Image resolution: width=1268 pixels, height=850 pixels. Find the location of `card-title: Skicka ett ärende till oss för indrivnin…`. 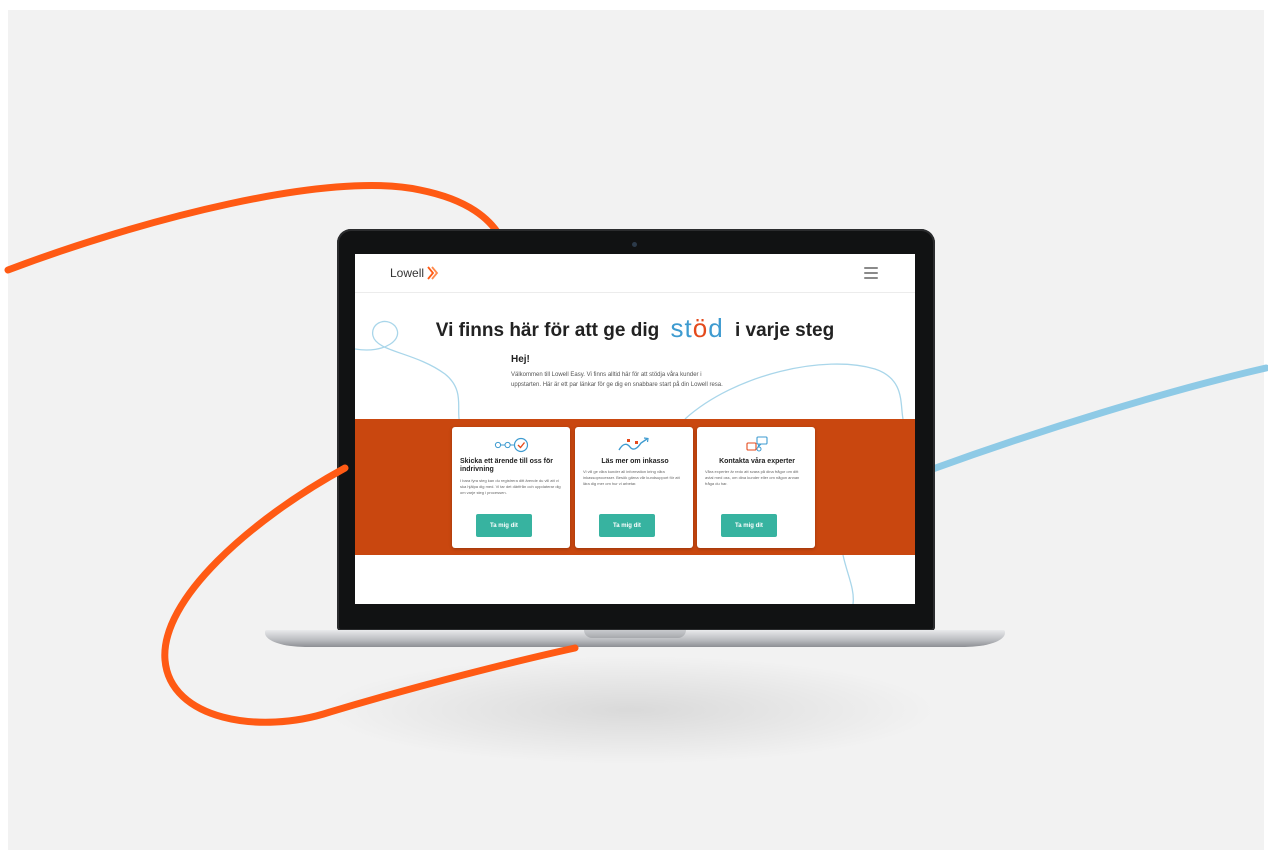

card-title: Skicka ett ärende till oss för indrivnin… is located at coordinates (512, 466).